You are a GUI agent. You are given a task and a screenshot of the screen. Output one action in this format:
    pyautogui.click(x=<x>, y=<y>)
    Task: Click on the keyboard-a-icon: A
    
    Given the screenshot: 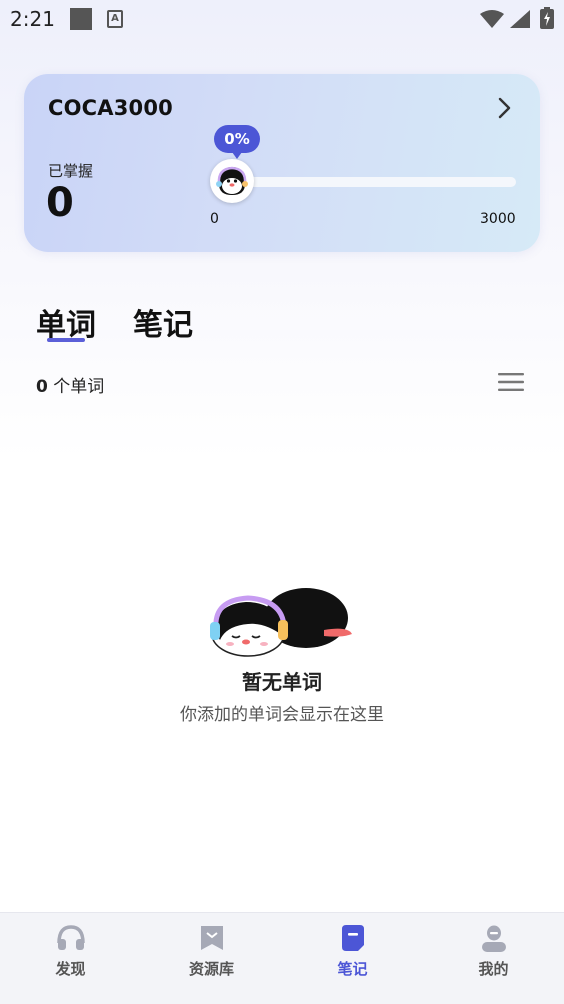 What is the action you would take?
    pyautogui.click(x=115, y=19)
    